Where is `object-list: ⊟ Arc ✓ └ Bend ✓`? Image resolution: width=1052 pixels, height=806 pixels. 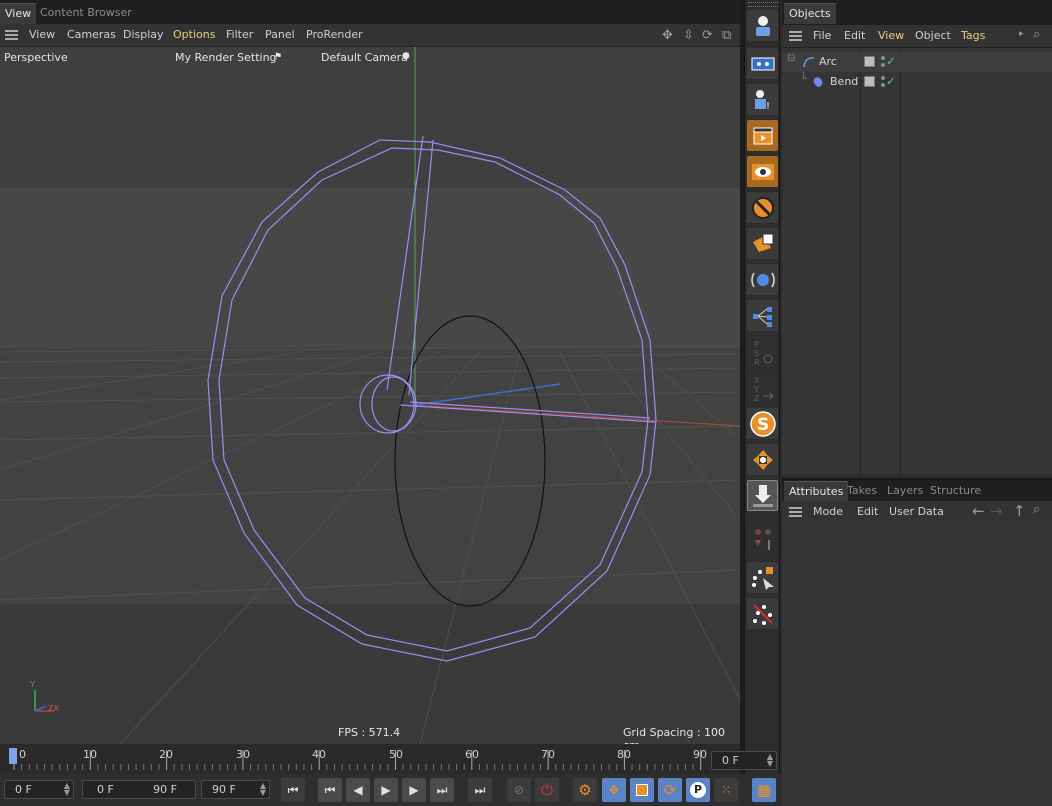
object-list: ⊟ Arc ✓ └ Bend ✓ is located at coordinates (917, 261).